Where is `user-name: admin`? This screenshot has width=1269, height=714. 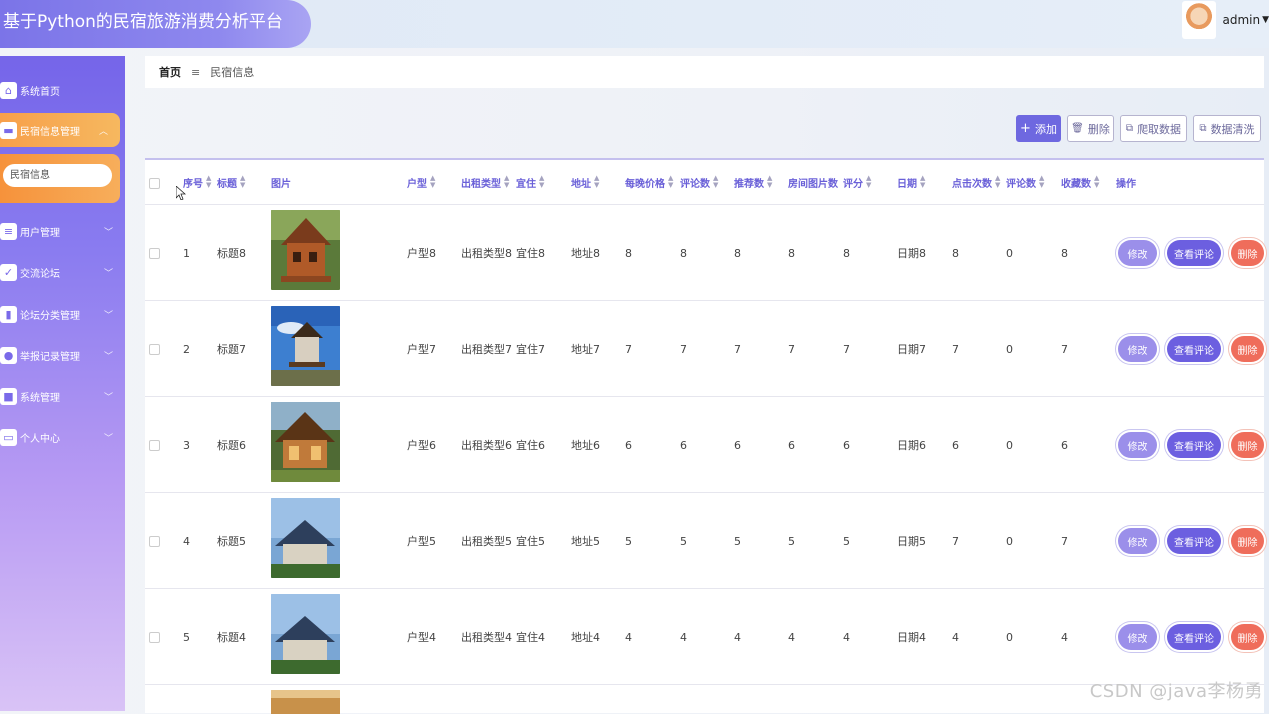
user-name: admin is located at coordinates (1241, 20).